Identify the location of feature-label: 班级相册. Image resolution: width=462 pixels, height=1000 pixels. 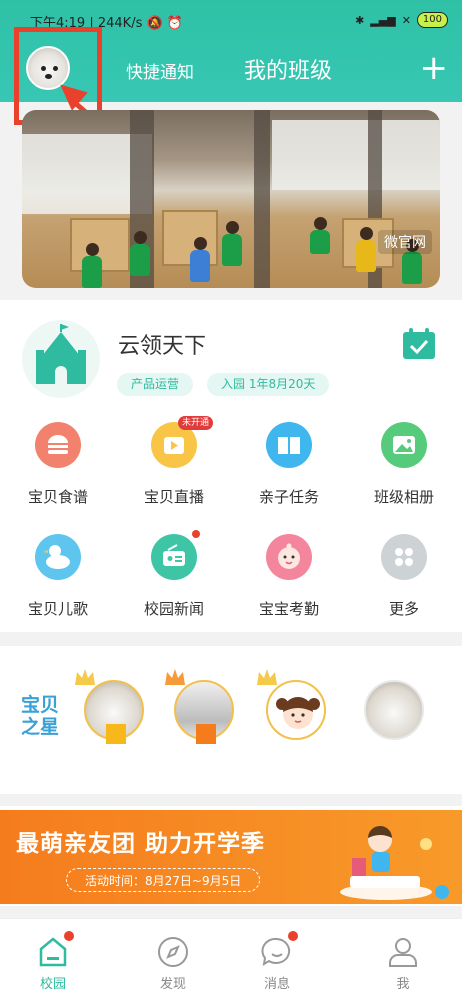
(403, 497).